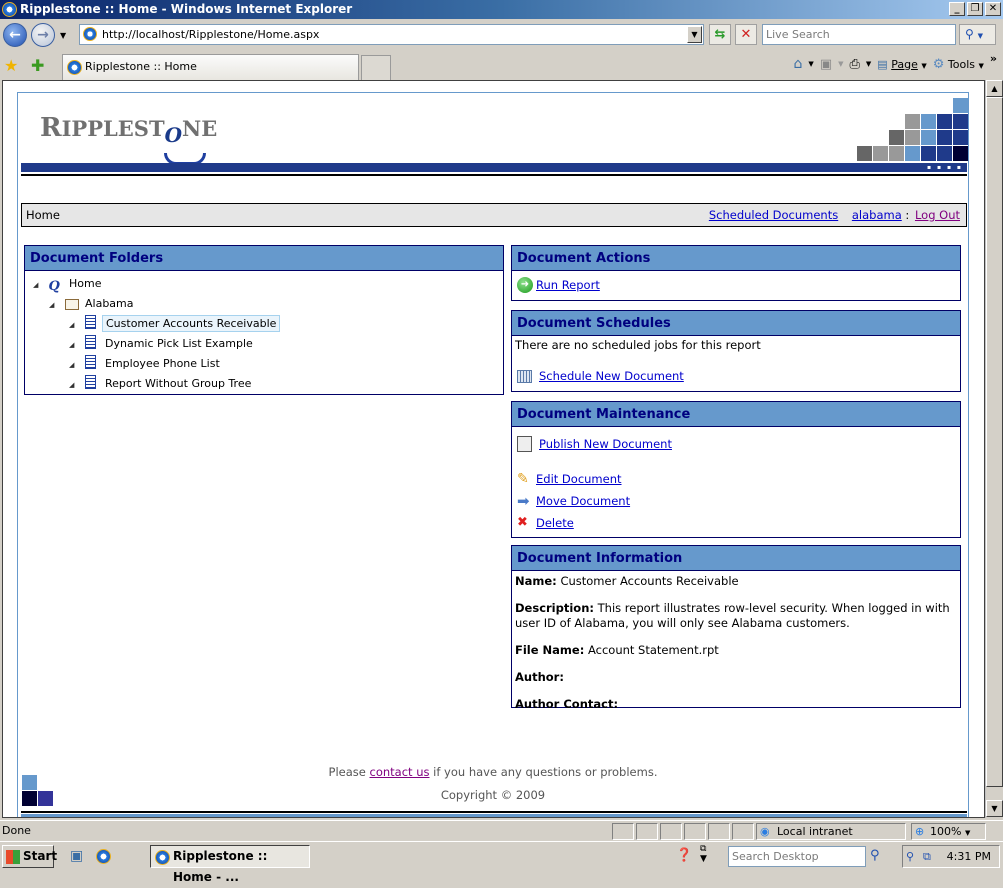 This screenshot has width=1003, height=888. Describe the element at coordinates (826, 64) in the screenshot. I see `feeds-icon: ▣` at that location.